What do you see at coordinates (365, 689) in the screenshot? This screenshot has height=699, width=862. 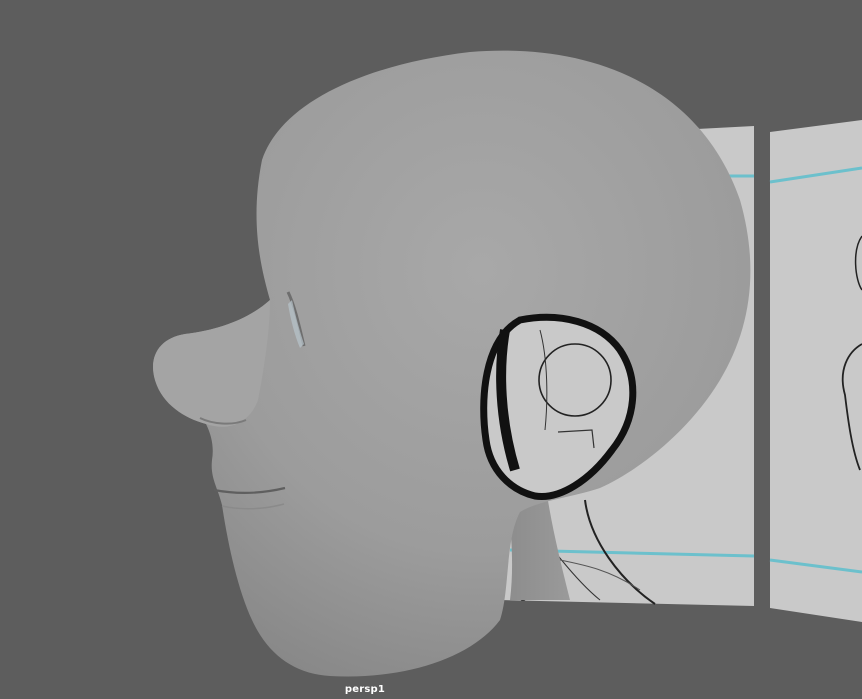 I see `camera-name-label: persp1` at bounding box center [365, 689].